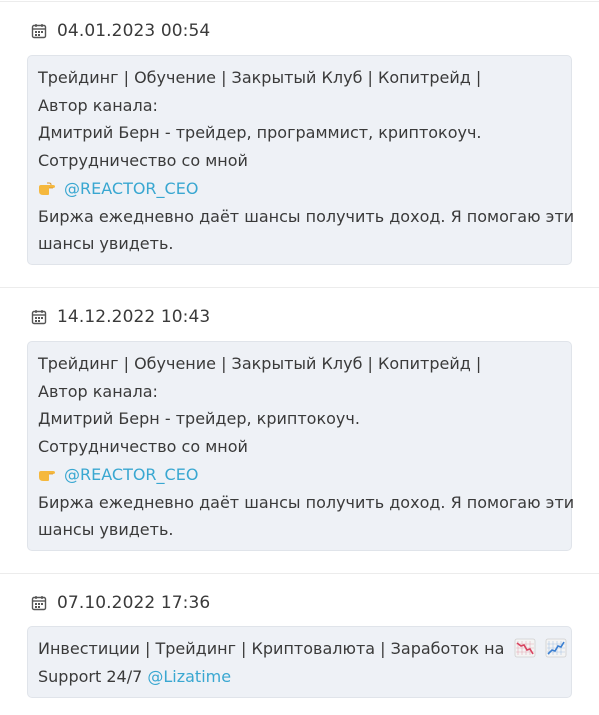 The width and height of the screenshot is (599, 715). Describe the element at coordinates (524, 648) in the screenshot. I see `chart-decreasing-icon` at that location.